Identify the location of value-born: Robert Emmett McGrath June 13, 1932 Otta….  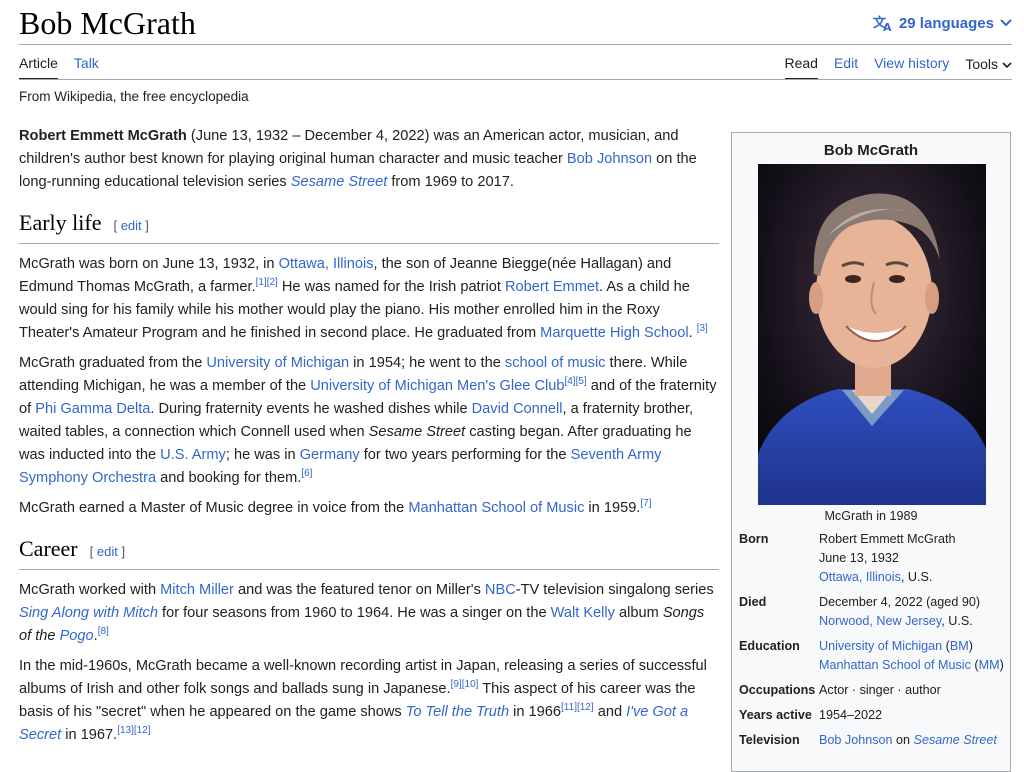
(887, 558).